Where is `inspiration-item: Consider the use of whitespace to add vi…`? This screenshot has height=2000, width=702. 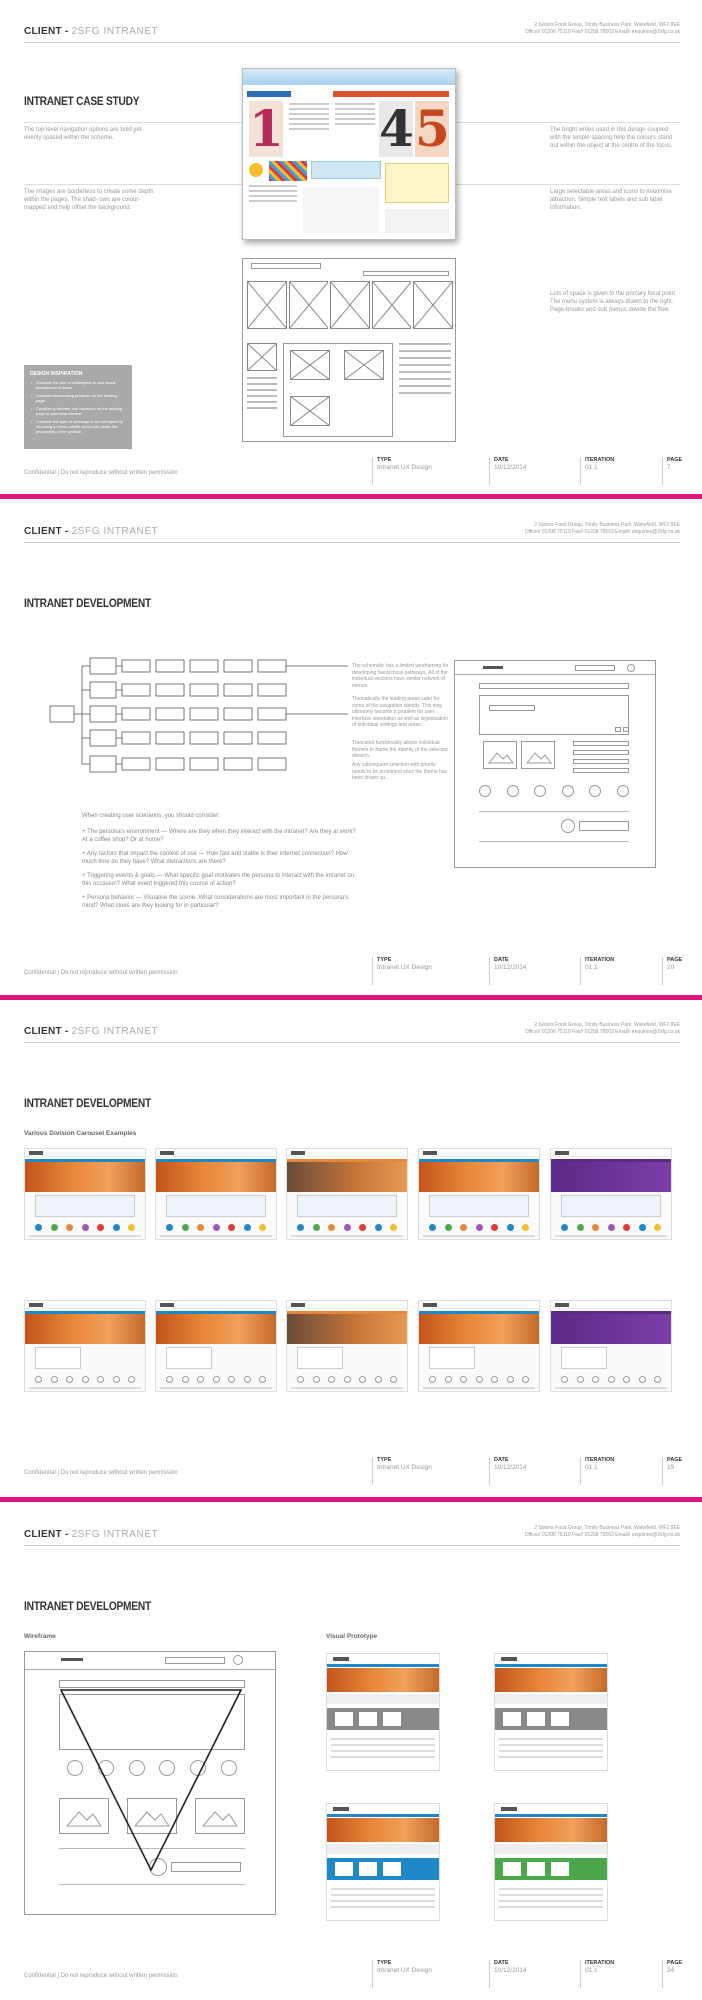
inspiration-item: Consider the use of whitespace to add vi… is located at coordinates (78, 385).